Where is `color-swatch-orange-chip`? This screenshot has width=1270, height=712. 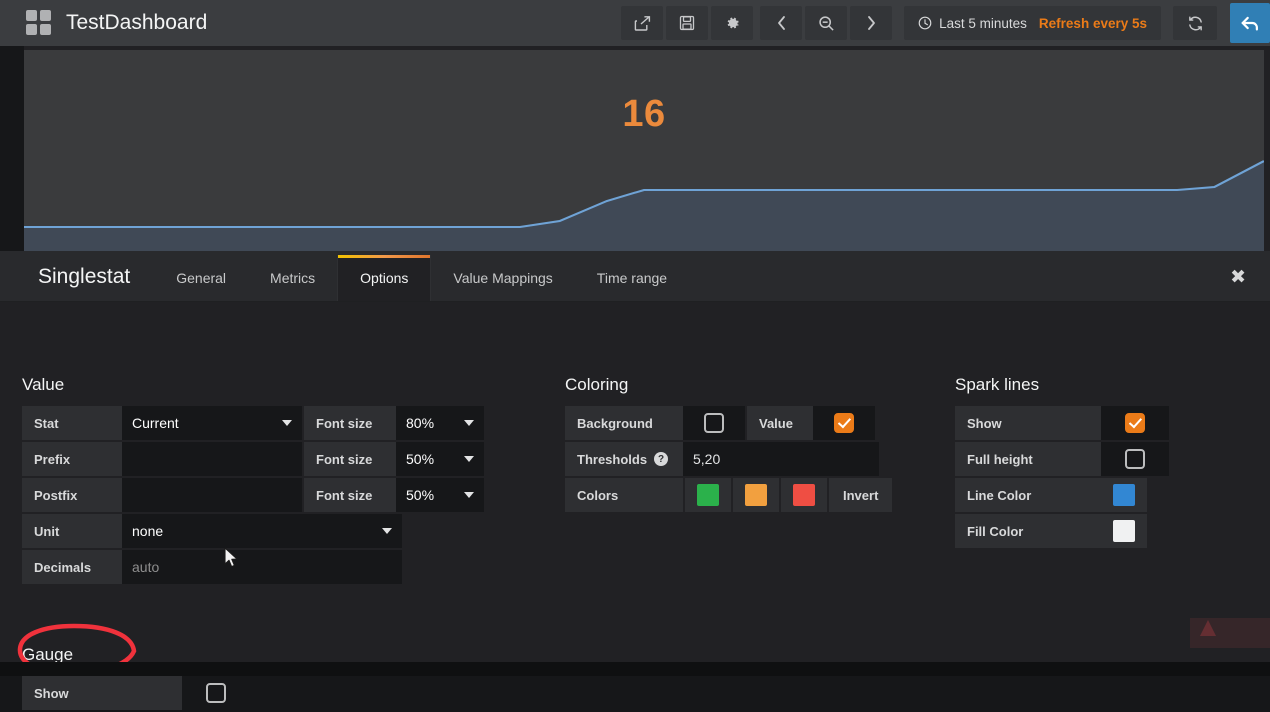 color-swatch-orange-chip is located at coordinates (756, 495).